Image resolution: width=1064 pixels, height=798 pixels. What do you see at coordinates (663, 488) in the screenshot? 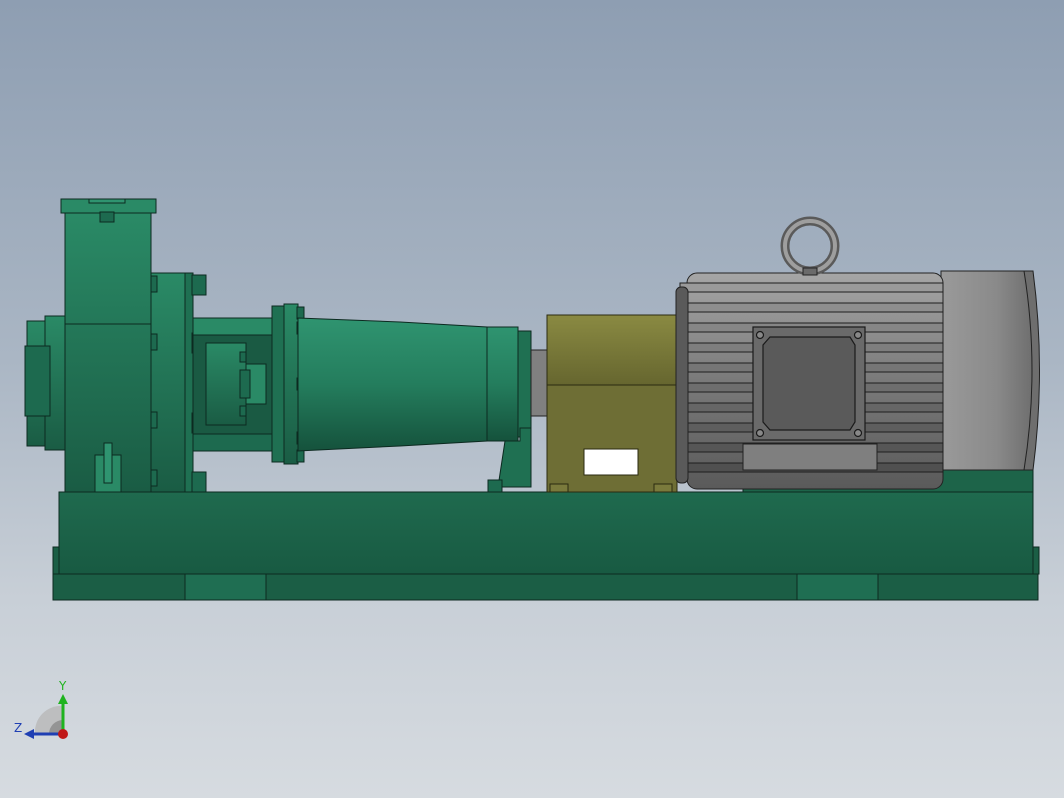
I see `guard-foot-right` at bounding box center [663, 488].